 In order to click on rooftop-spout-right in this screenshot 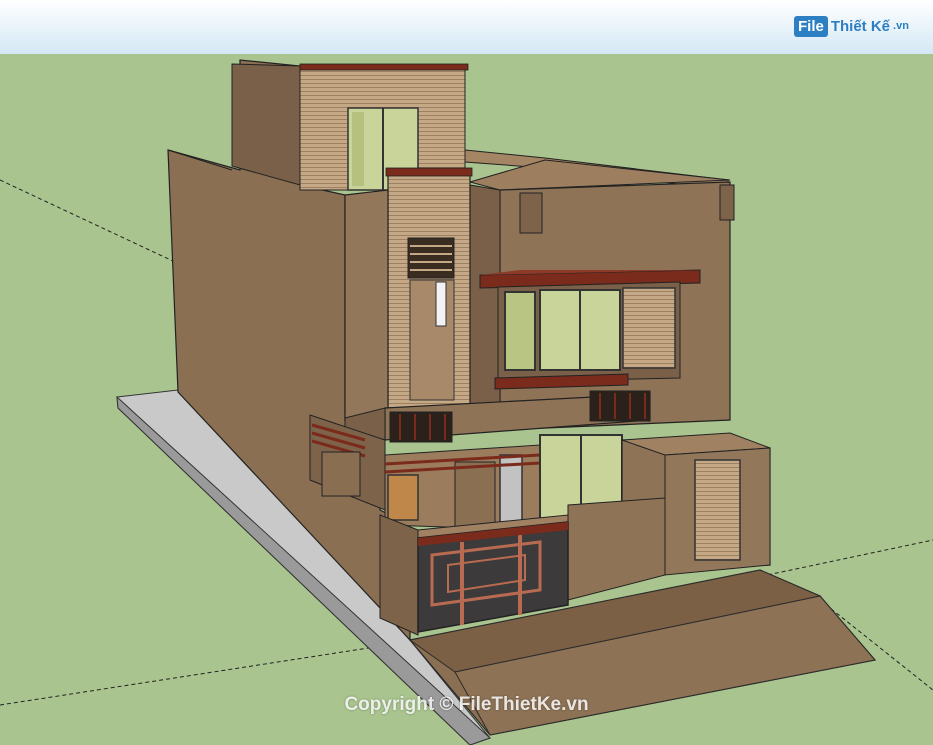, I will do `click(727, 202)`.